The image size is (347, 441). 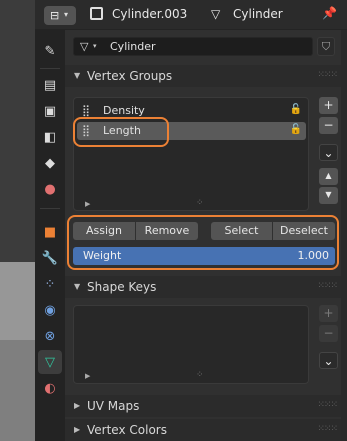 I want to click on physics-icon: ◉, so click(x=50, y=310).